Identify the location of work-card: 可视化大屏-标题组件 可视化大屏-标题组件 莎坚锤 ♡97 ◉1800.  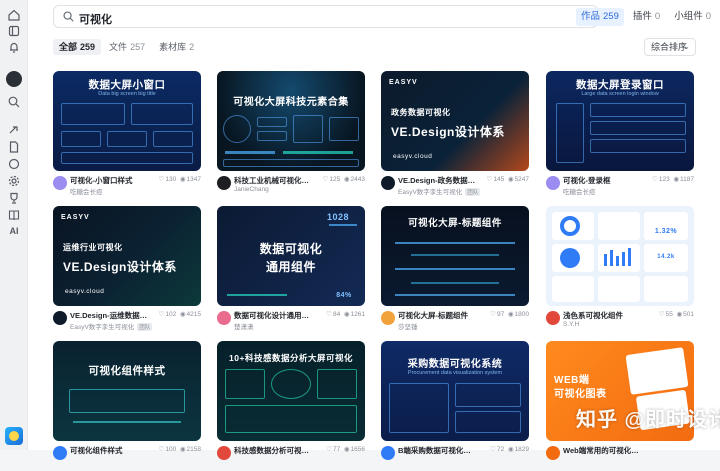
(455, 271).